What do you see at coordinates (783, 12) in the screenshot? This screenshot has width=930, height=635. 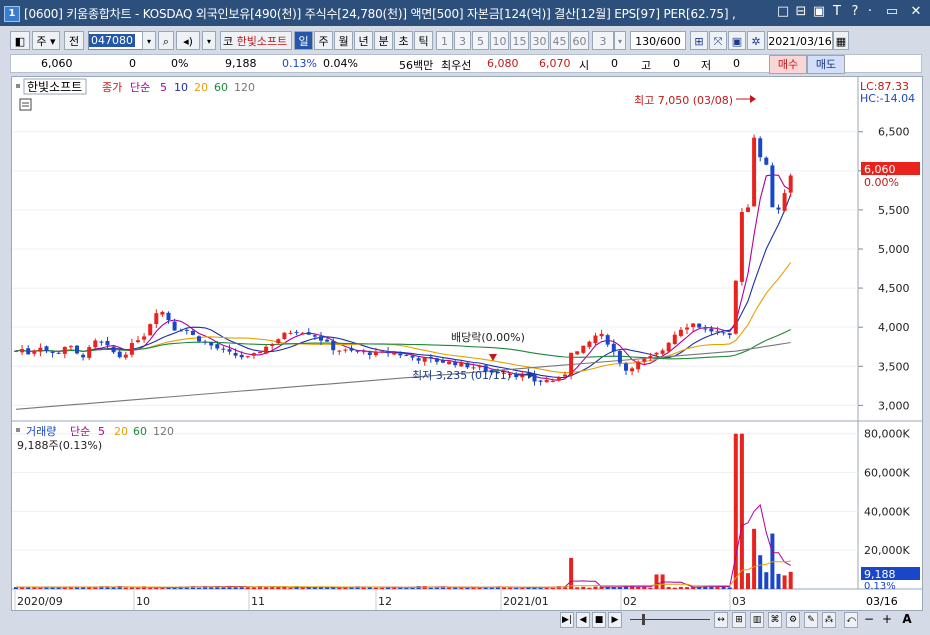 I see `window-control-icon: □` at bounding box center [783, 12].